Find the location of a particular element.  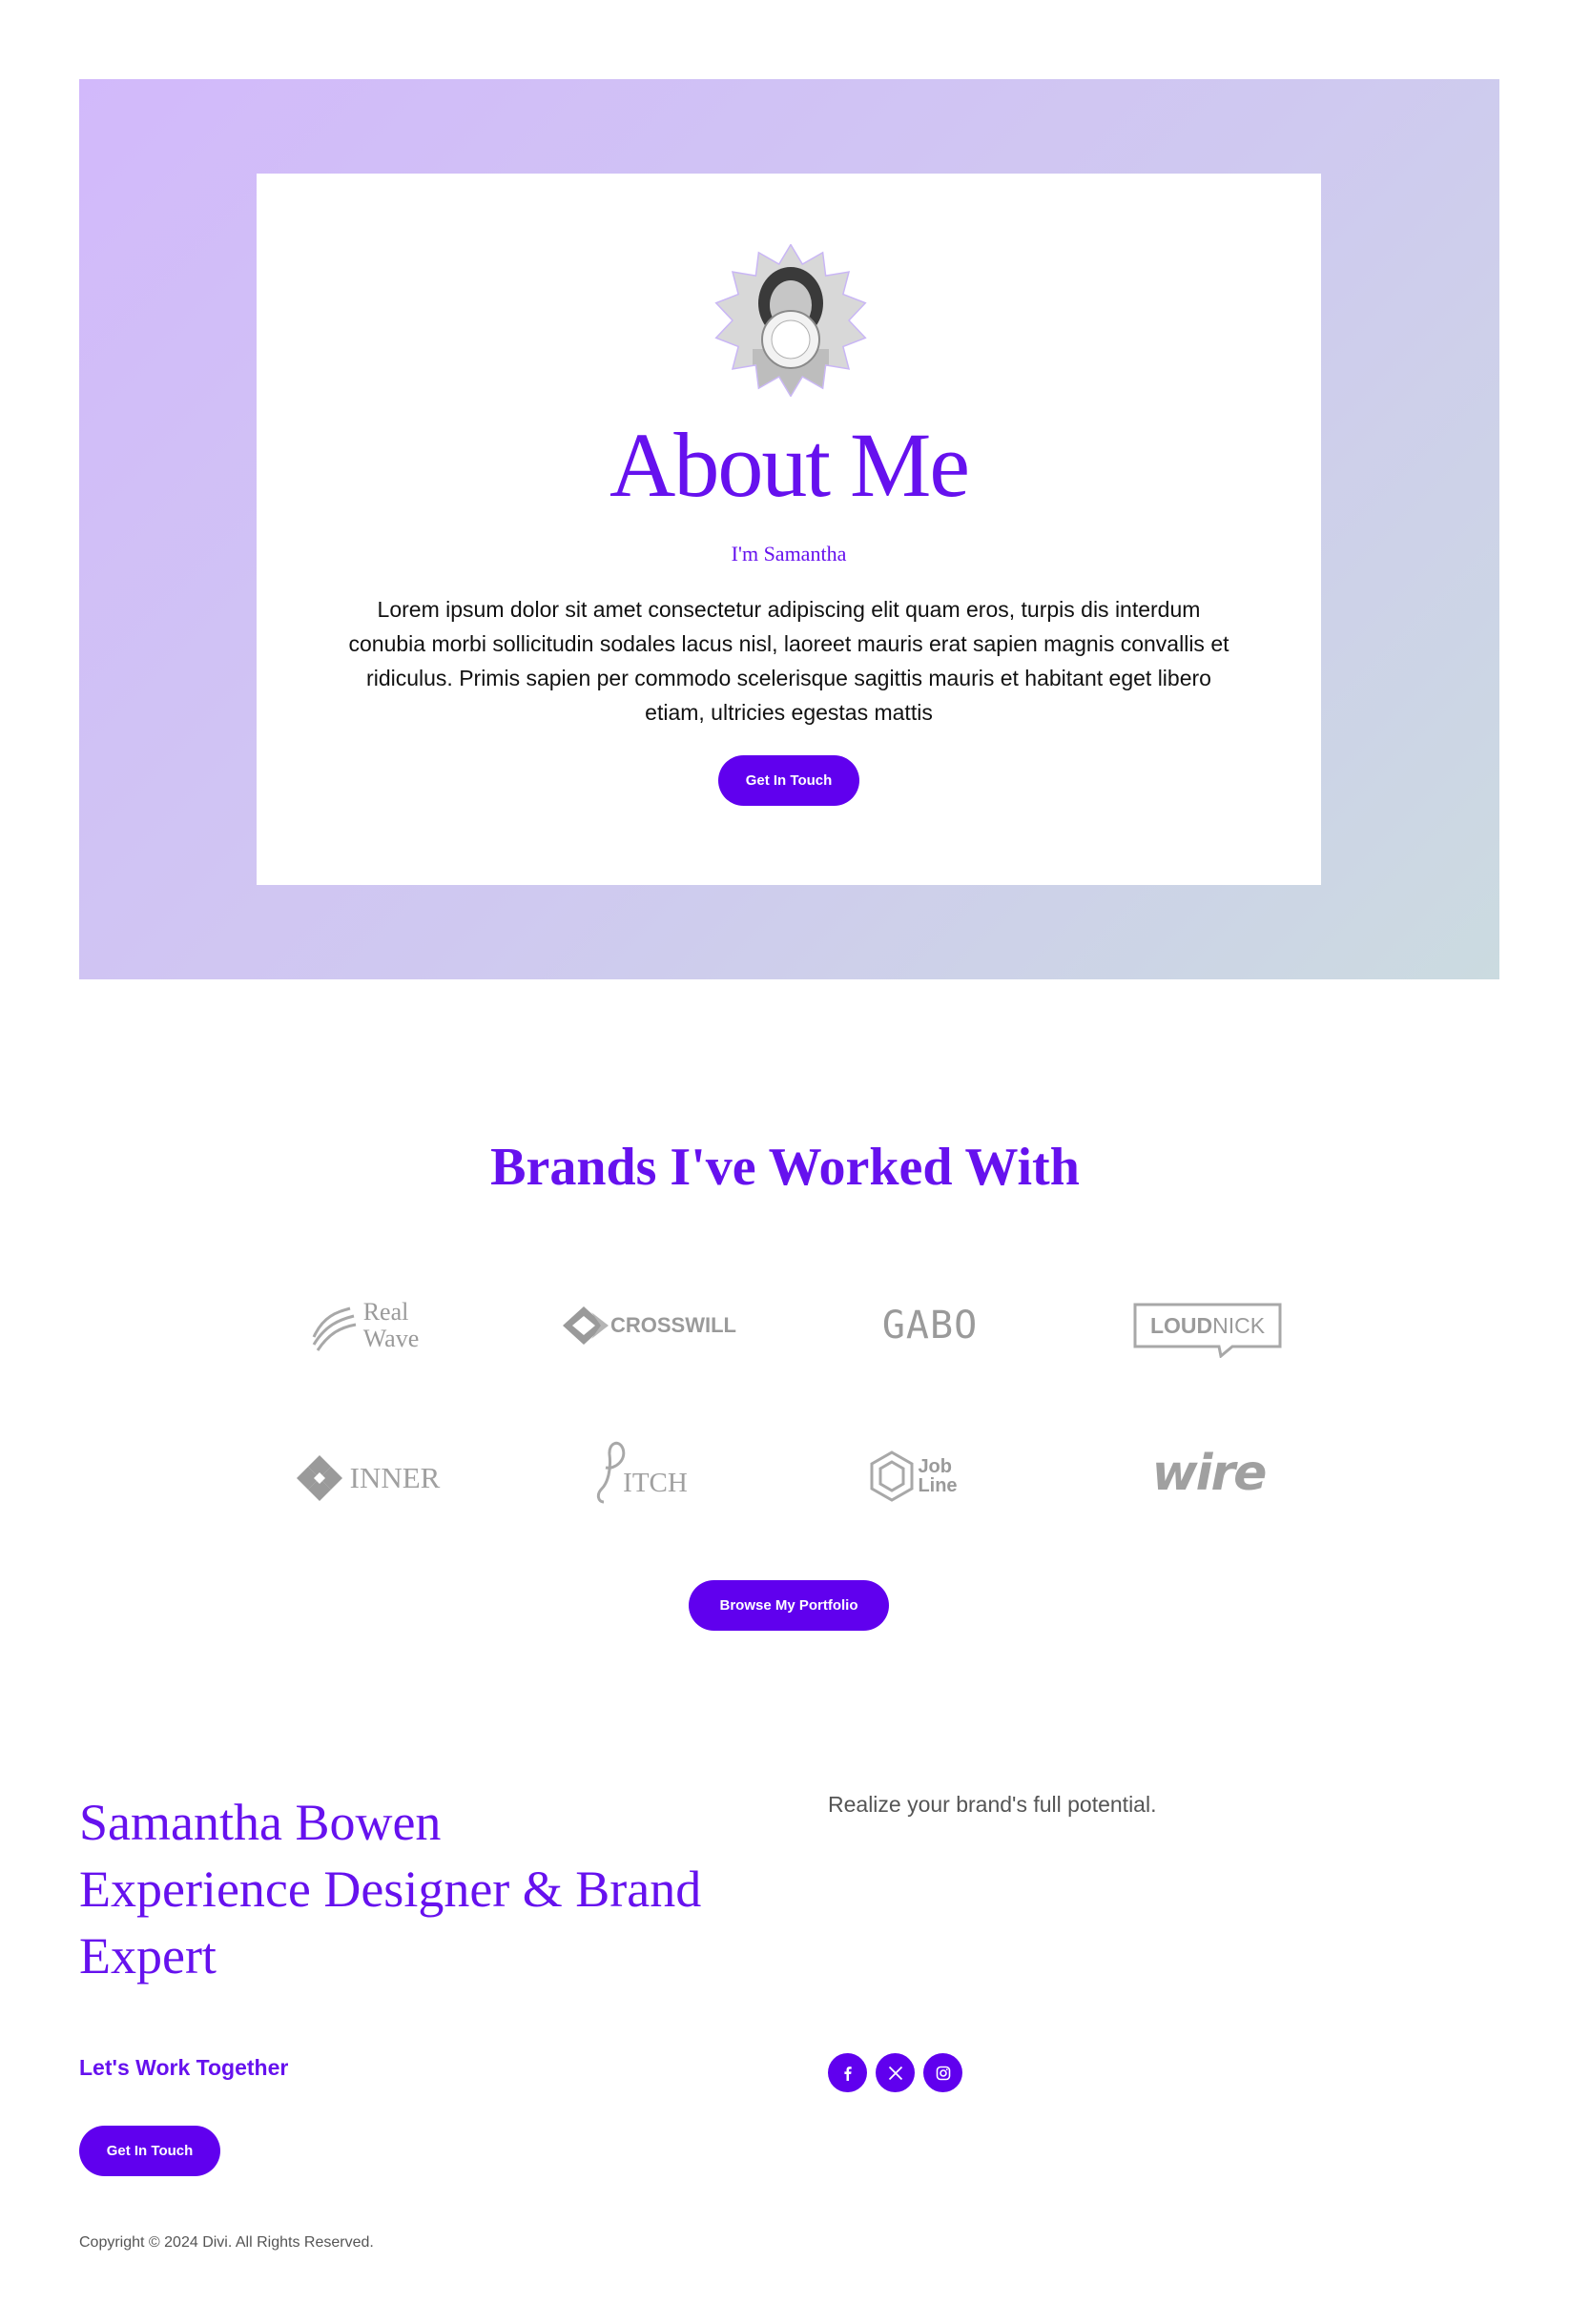

facebook-icon is located at coordinates (847, 2073).